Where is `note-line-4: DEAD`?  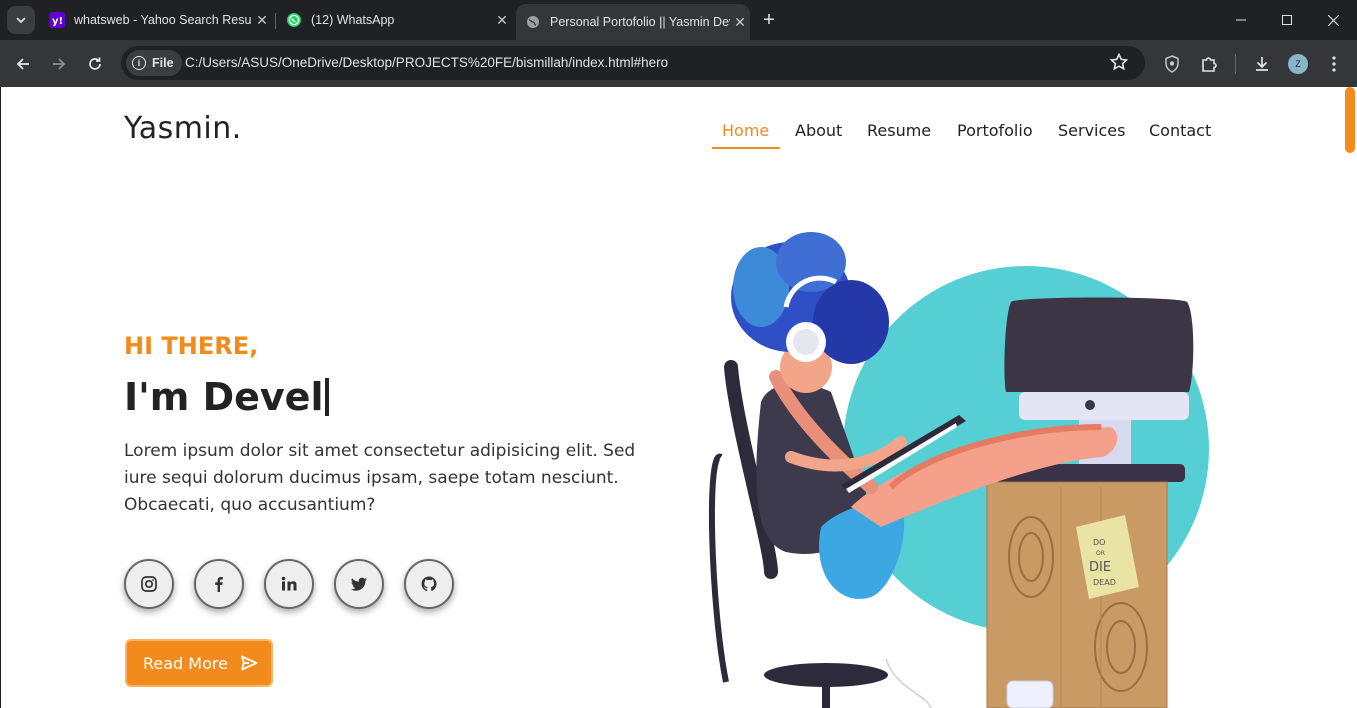
note-line-4: DEAD is located at coordinates (1104, 582).